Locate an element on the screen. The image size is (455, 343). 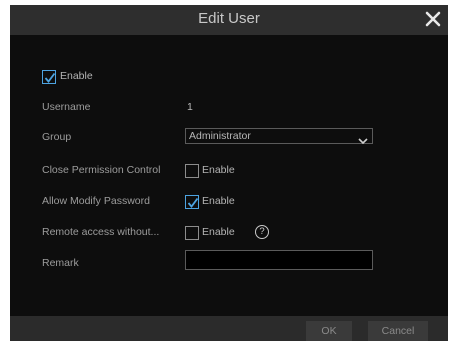
ok-button: OK is located at coordinates (329, 331).